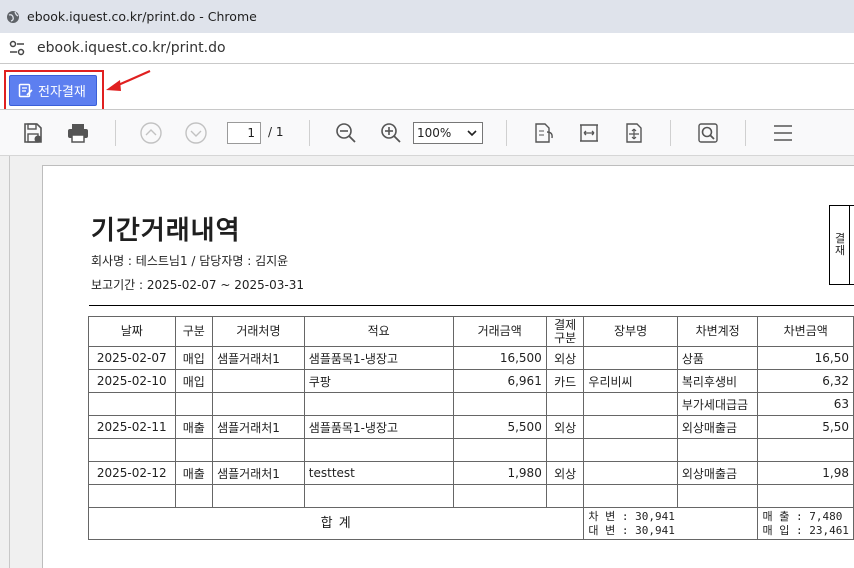 This screenshot has height=568, width=854. Describe the element at coordinates (62, 92) in the screenshot. I see `e-approval-label: 전자결재` at that location.